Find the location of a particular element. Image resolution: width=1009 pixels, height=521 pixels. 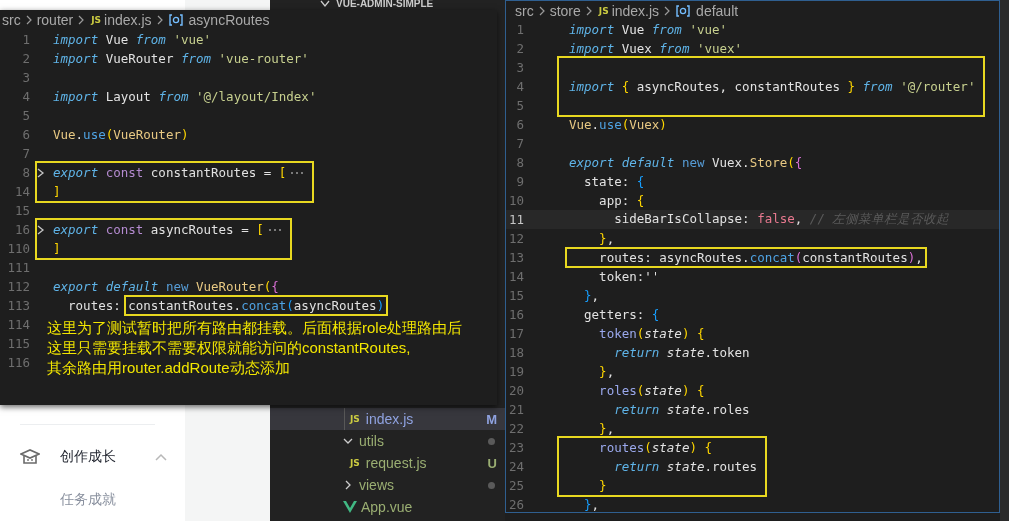

git-status: M is located at coordinates (491, 419).